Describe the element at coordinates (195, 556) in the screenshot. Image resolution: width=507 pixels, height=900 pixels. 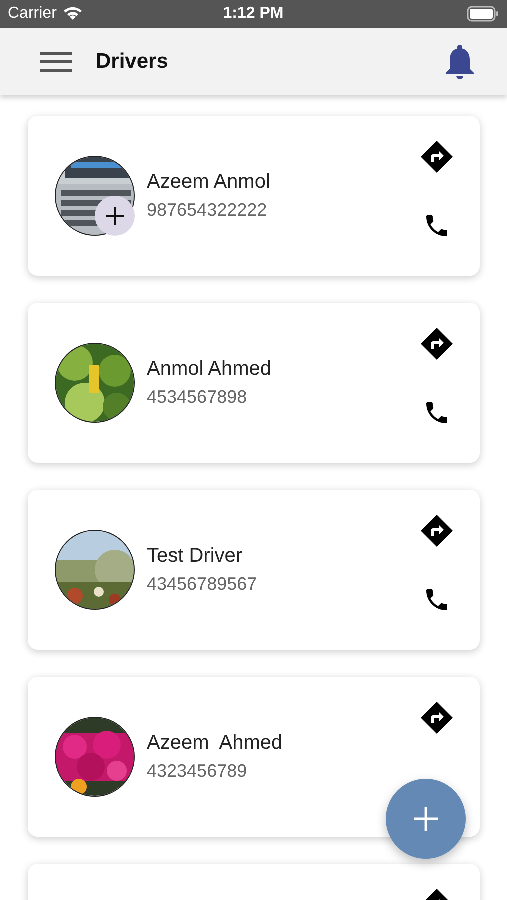
I see `driver-name: Test Driver` at that location.